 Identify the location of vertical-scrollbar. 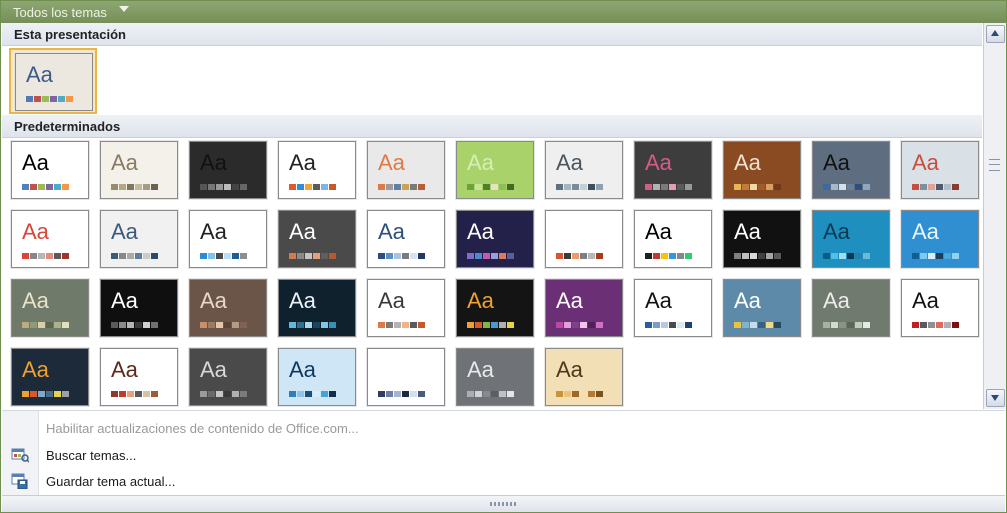
(994, 216).